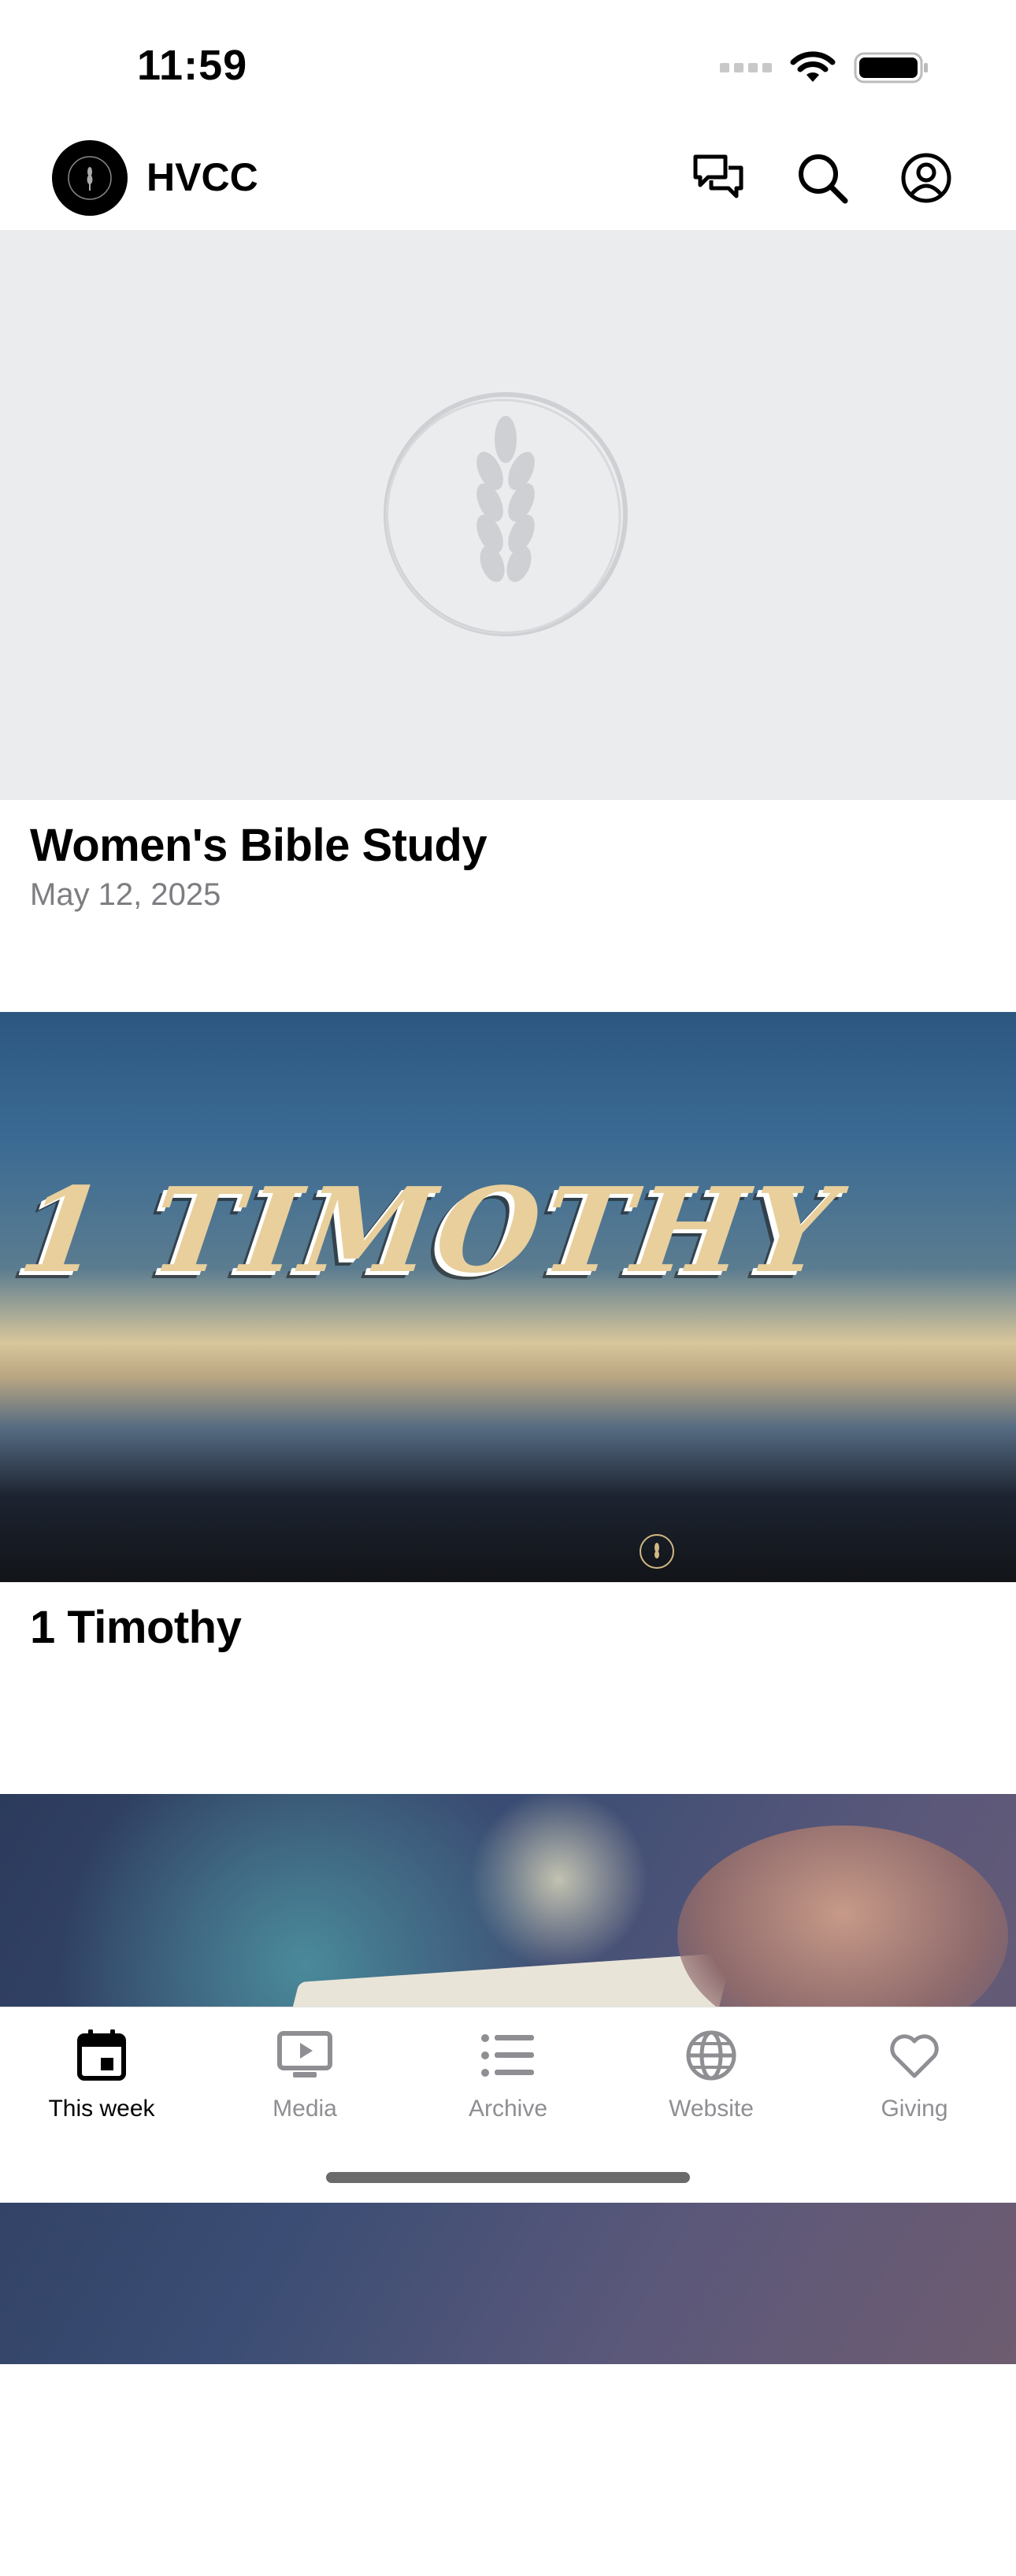 Image resolution: width=1016 pixels, height=2576 pixels. What do you see at coordinates (711, 2109) in the screenshot?
I see `tab-label: Website` at bounding box center [711, 2109].